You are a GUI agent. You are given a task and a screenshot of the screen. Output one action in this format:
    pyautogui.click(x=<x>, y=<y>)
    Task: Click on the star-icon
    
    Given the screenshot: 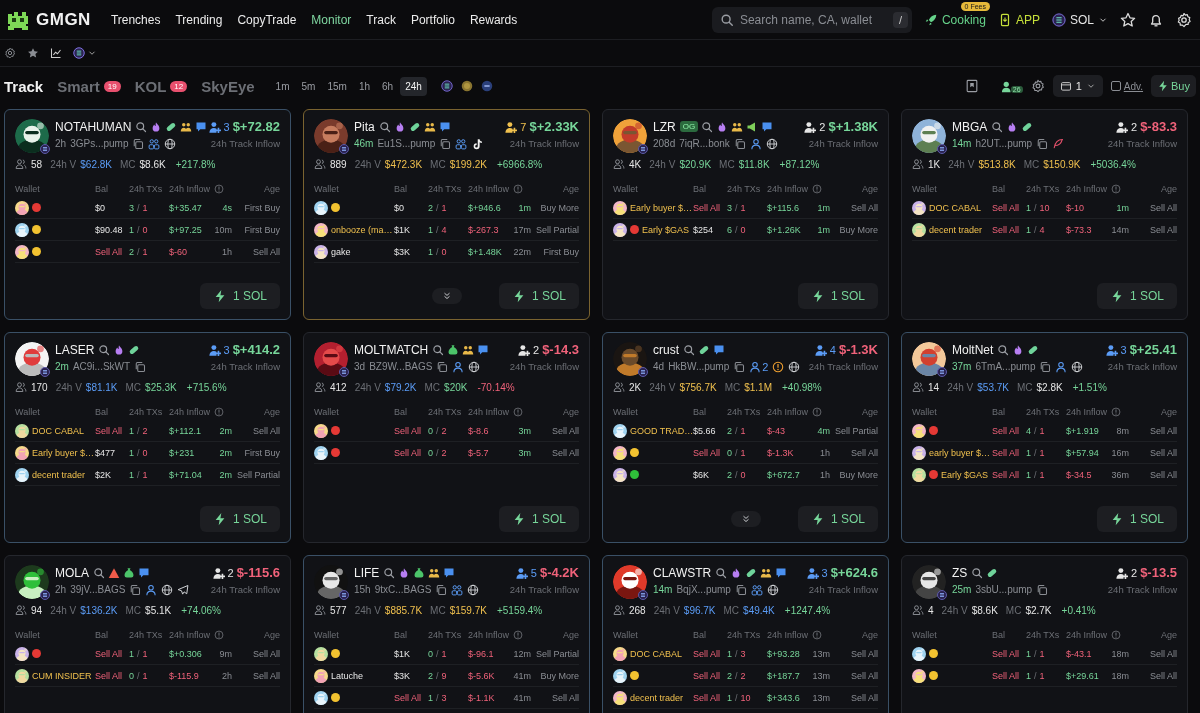 What is the action you would take?
    pyautogui.click(x=1128, y=19)
    